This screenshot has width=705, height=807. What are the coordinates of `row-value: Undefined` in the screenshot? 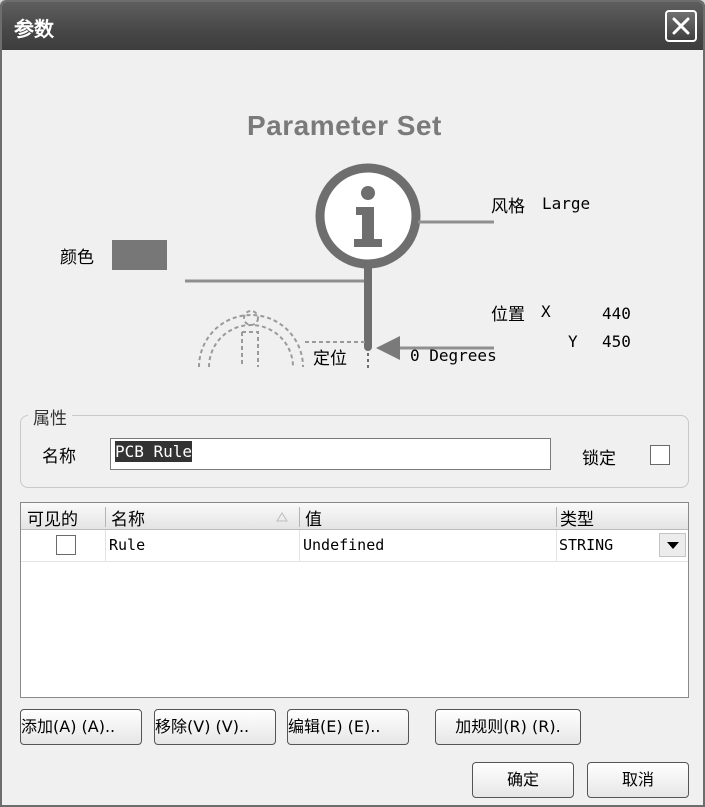 It's located at (343, 545).